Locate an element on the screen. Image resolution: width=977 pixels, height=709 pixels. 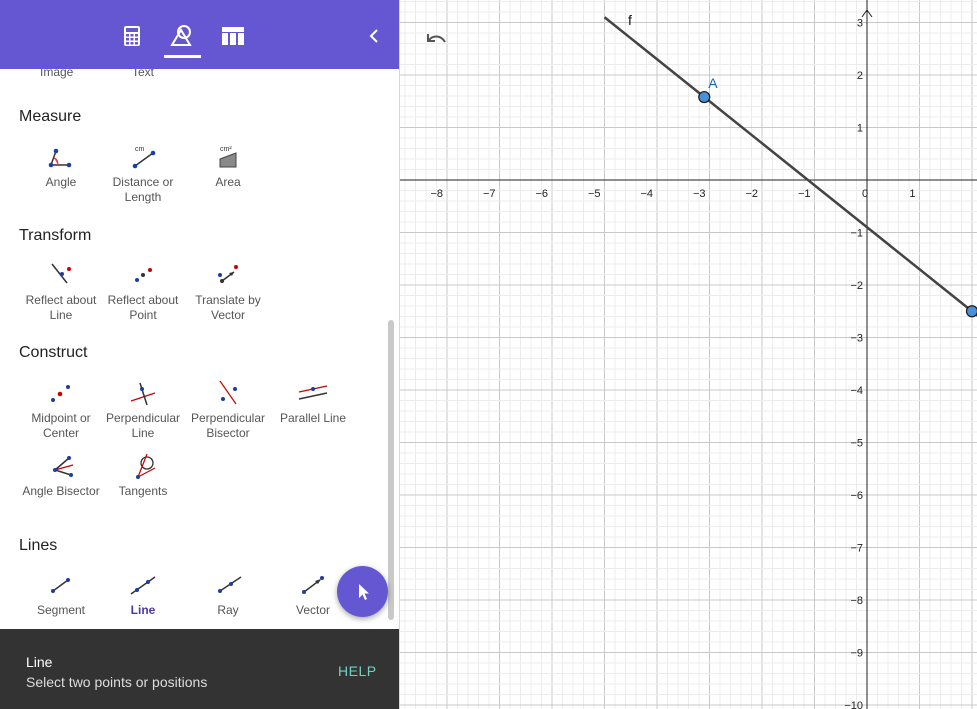
x-tick-label: −7 is located at coordinates (489, 194).